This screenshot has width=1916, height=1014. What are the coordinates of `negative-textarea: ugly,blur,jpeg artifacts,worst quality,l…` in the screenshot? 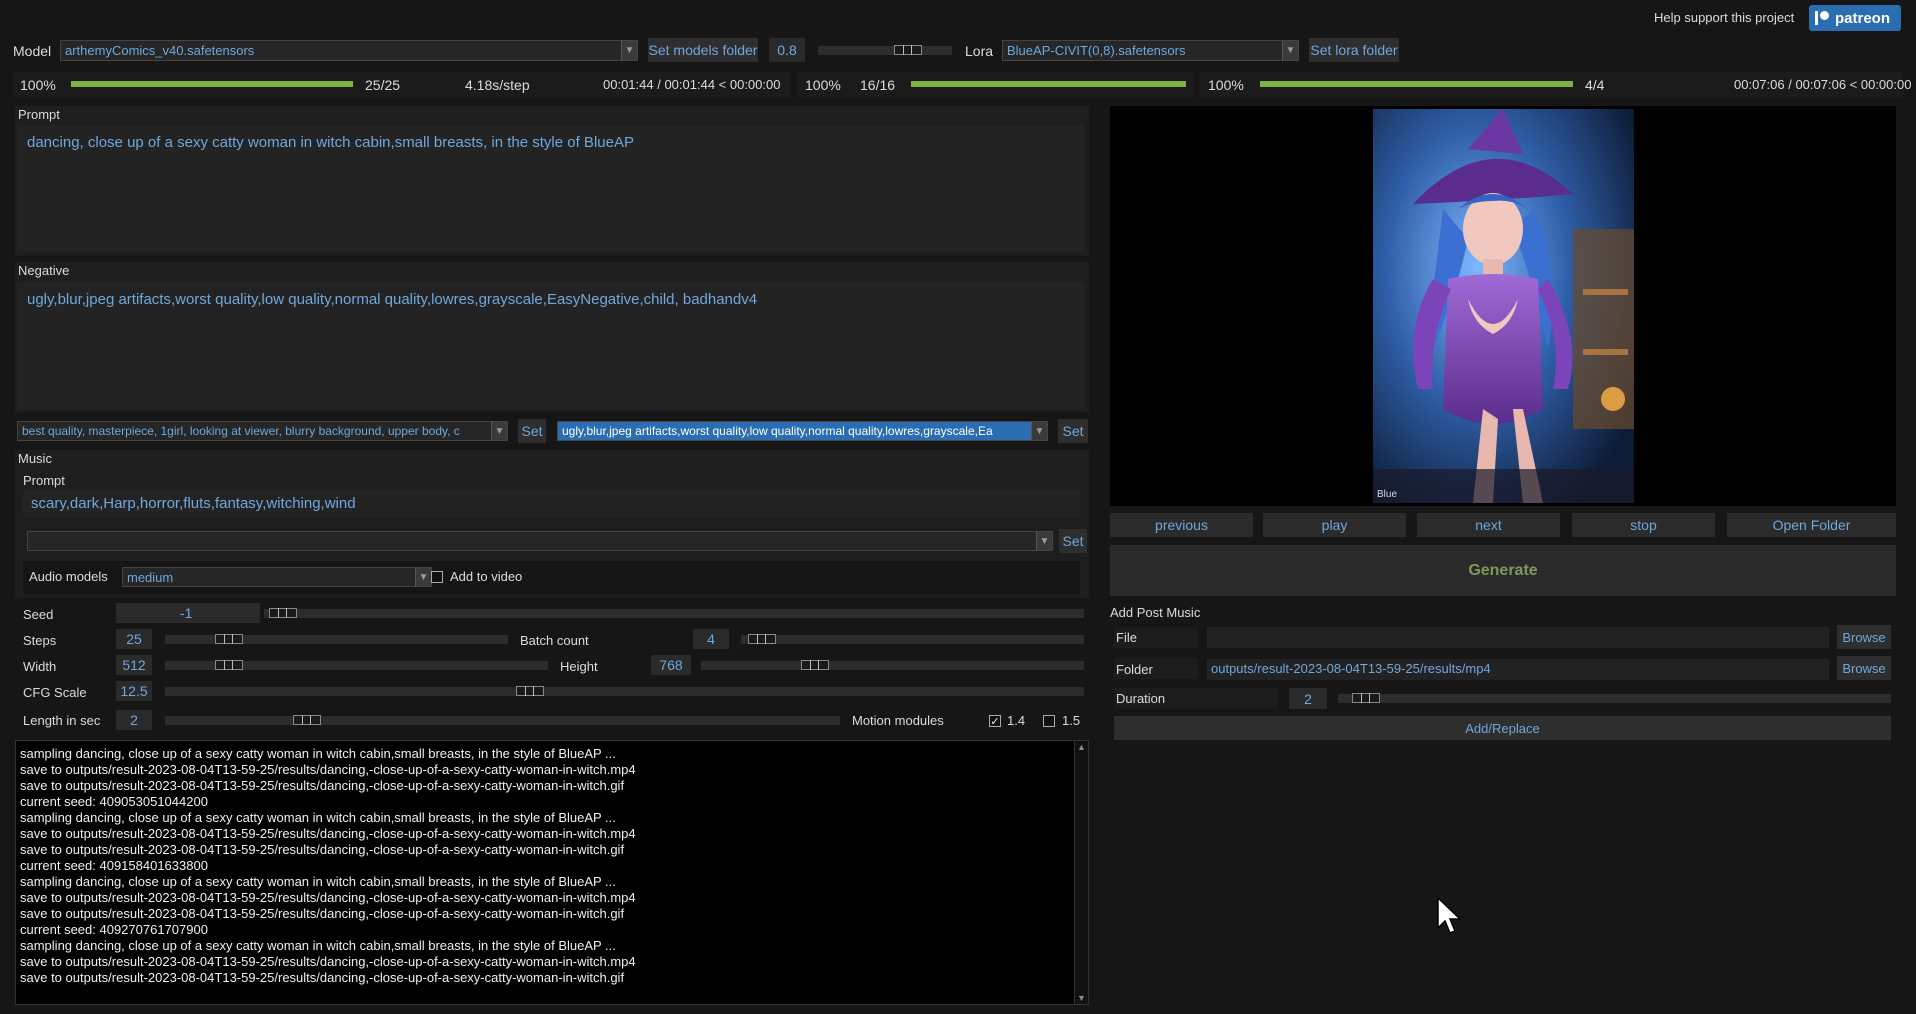 It's located at (551, 345).